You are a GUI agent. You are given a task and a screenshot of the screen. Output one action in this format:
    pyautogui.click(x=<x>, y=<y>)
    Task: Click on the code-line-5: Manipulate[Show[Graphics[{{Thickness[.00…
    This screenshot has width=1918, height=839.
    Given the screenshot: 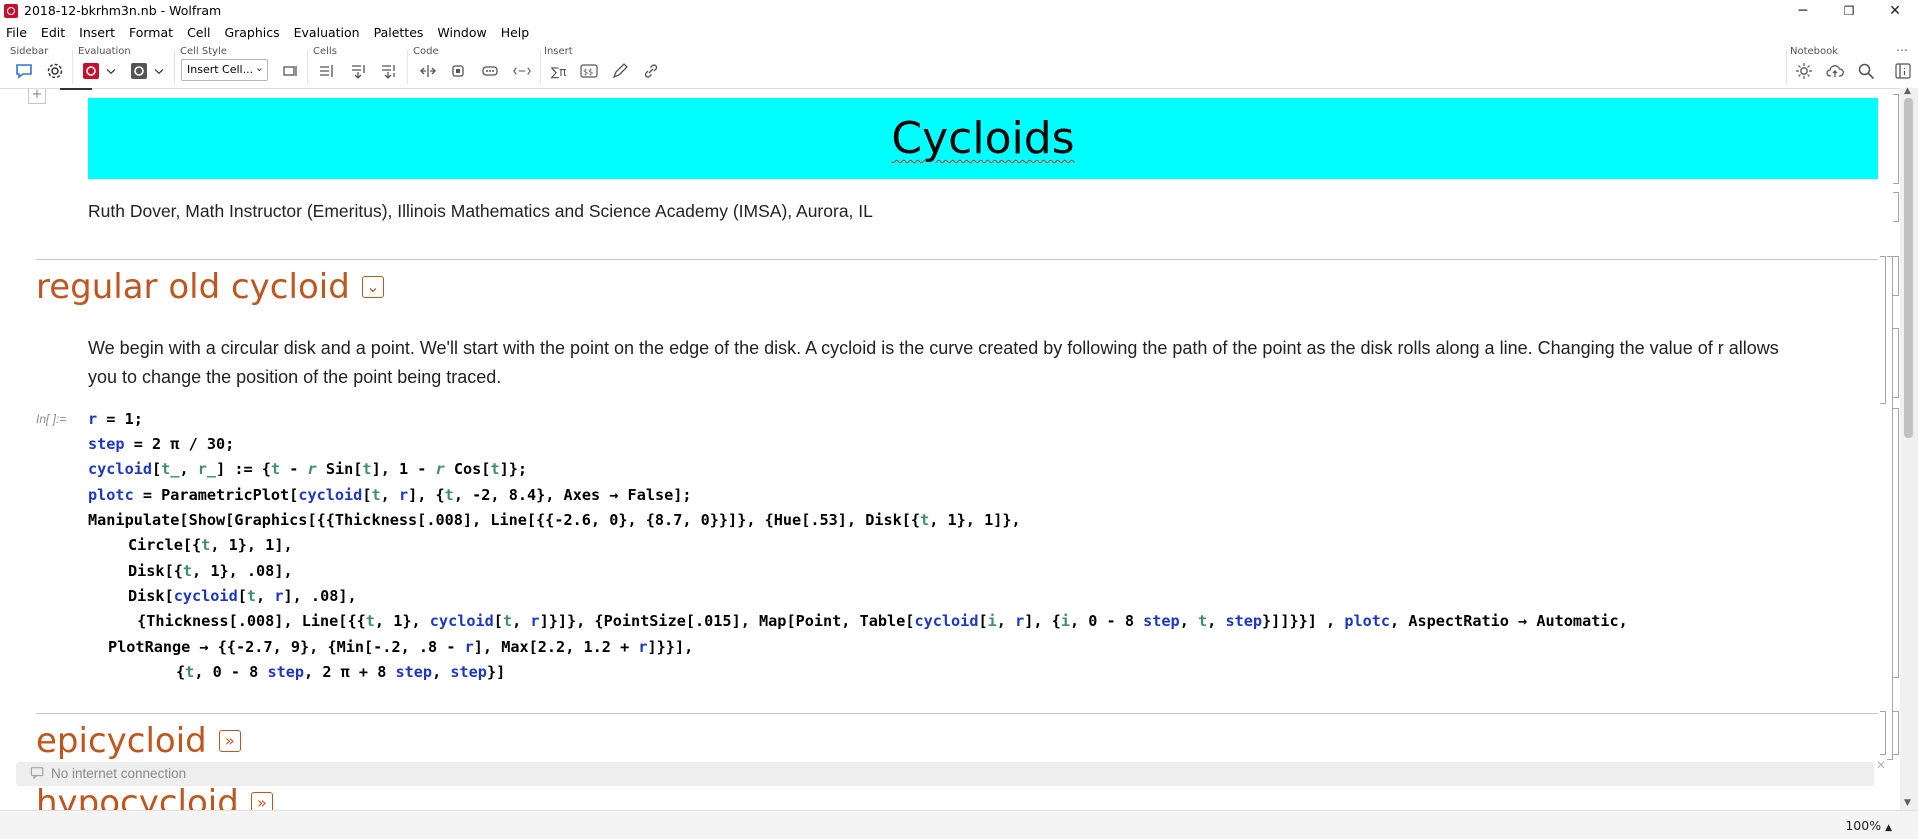 What is the action you would take?
    pyautogui.click(x=554, y=520)
    